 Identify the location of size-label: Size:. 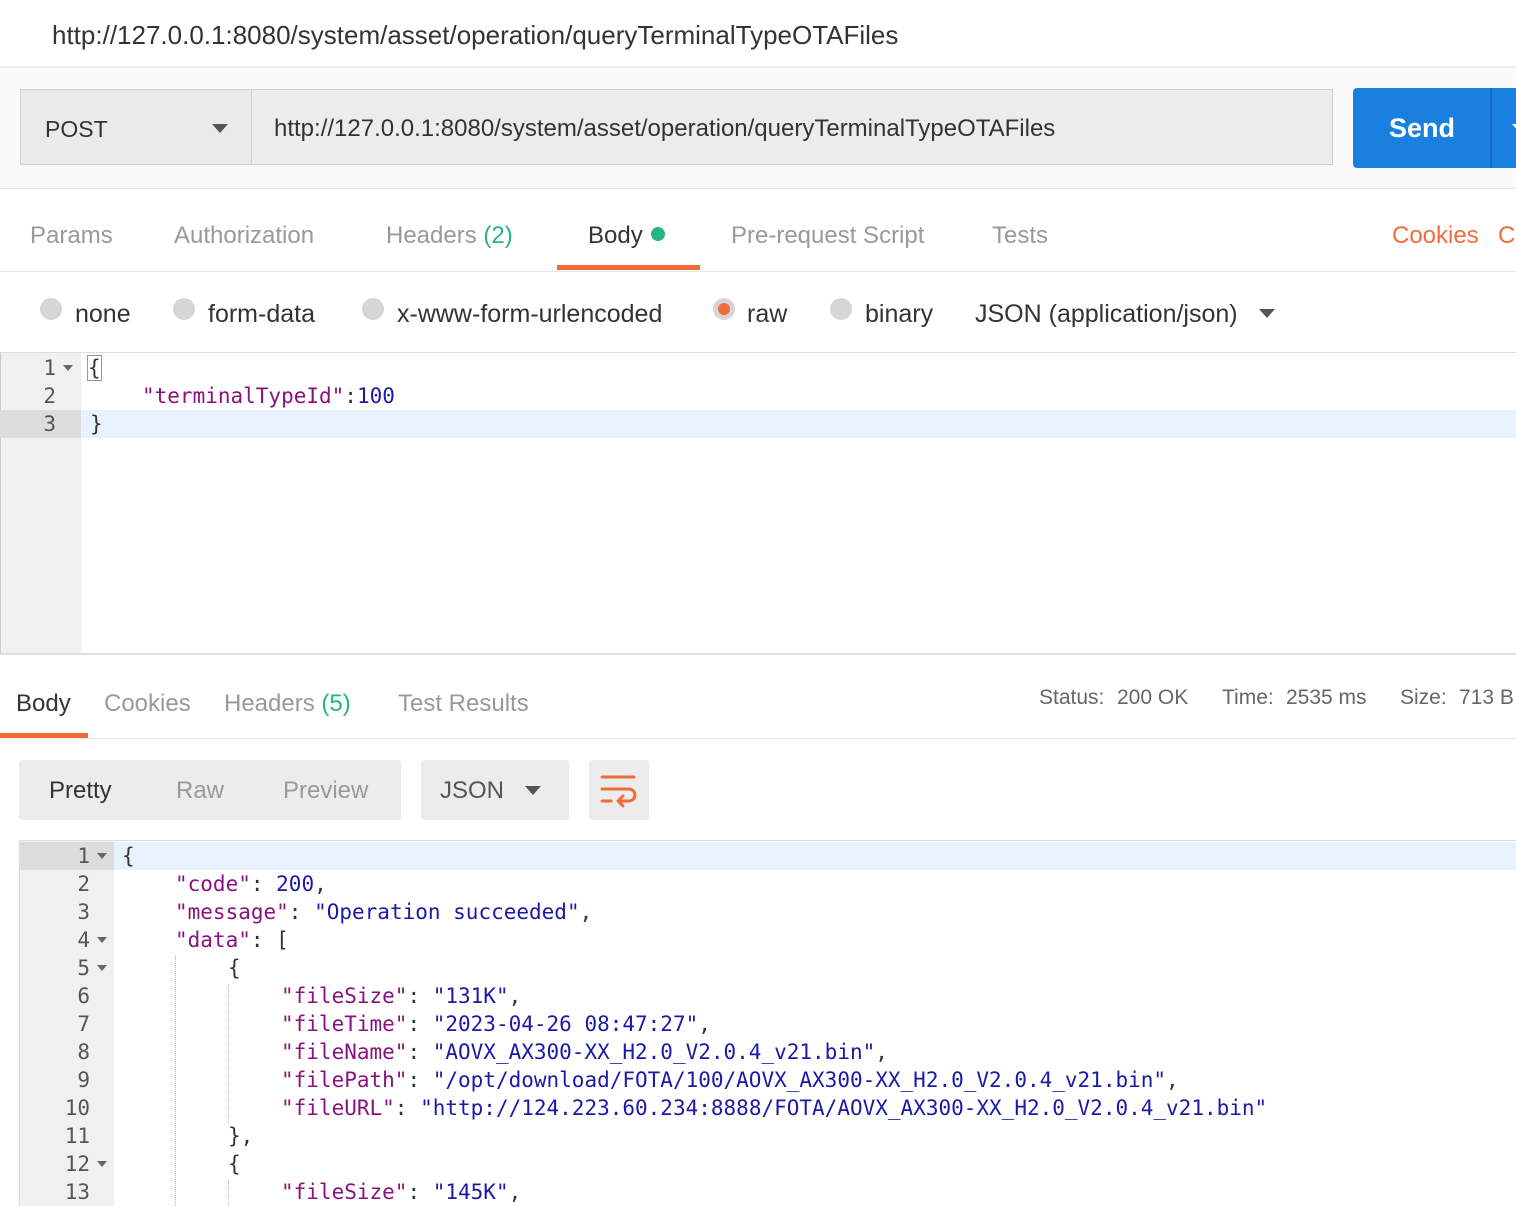
(1423, 697).